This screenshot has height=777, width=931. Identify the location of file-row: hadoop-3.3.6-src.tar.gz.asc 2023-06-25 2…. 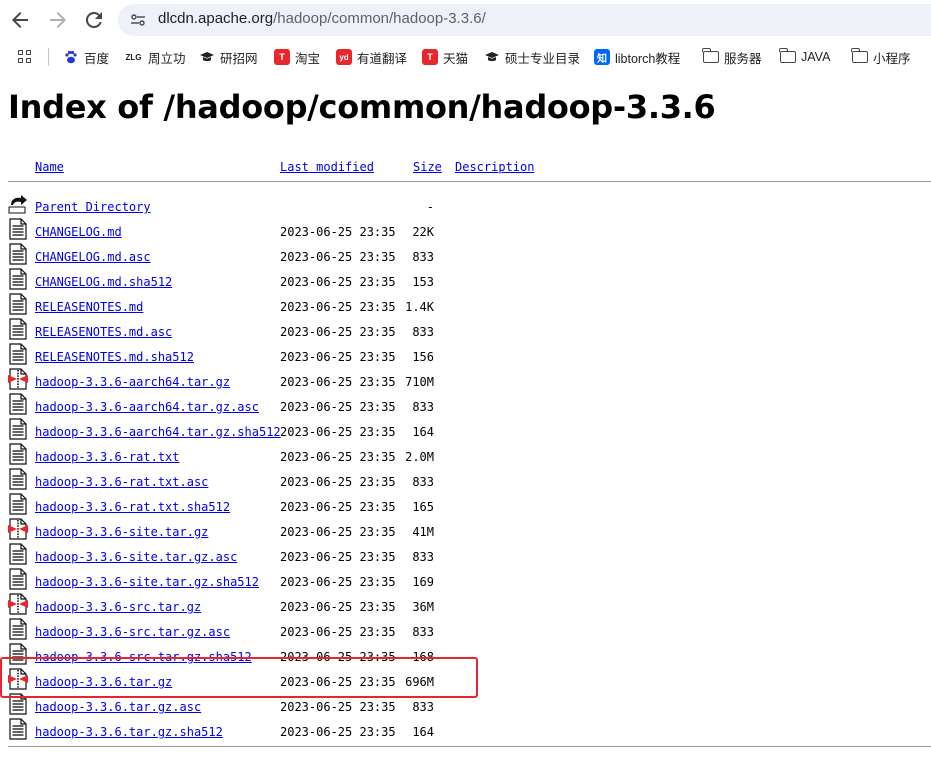
(465, 630).